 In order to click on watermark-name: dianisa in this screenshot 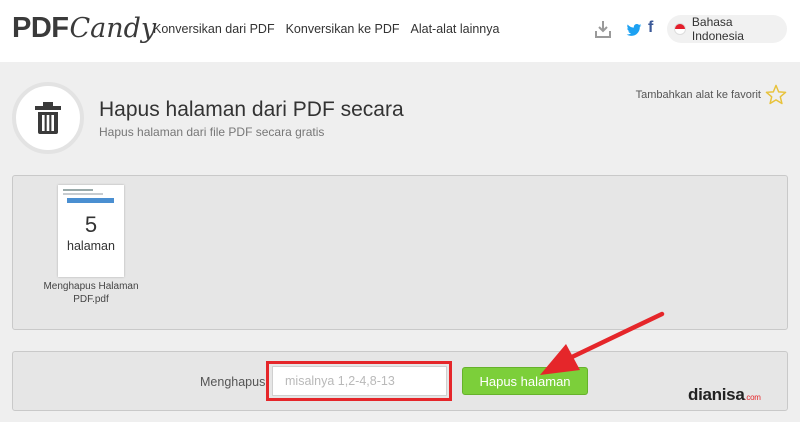, I will do `click(716, 394)`.